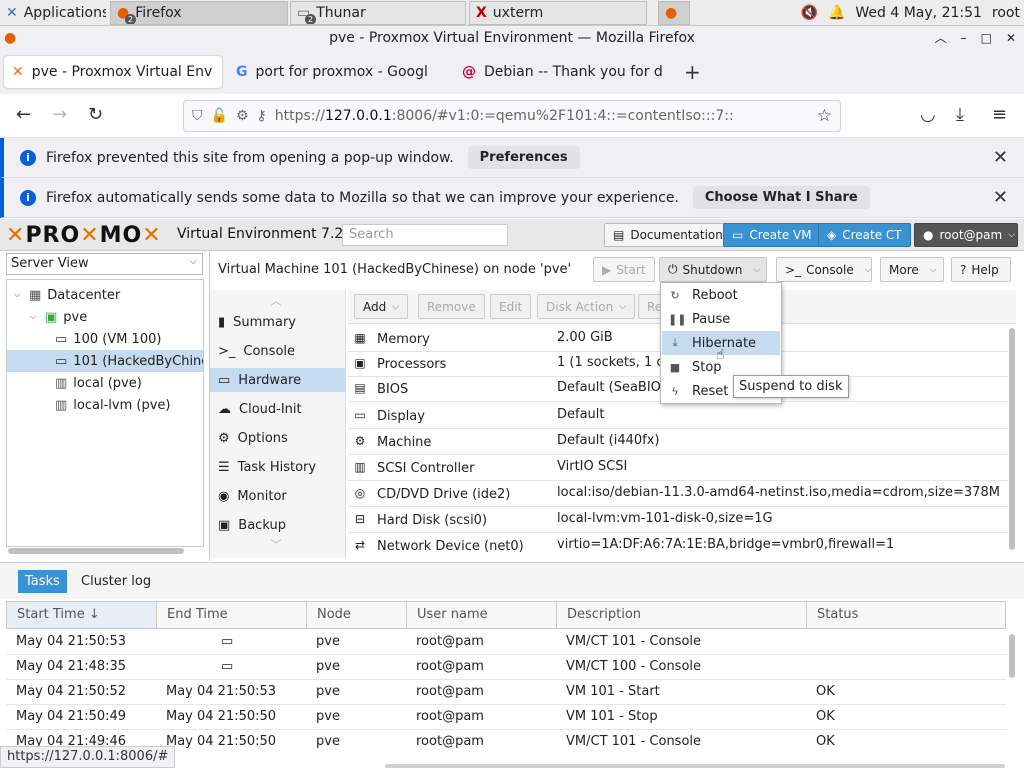 Image resolution: width=1024 pixels, height=768 pixels. I want to click on page-horizontal-scrollbar, so click(695, 766).